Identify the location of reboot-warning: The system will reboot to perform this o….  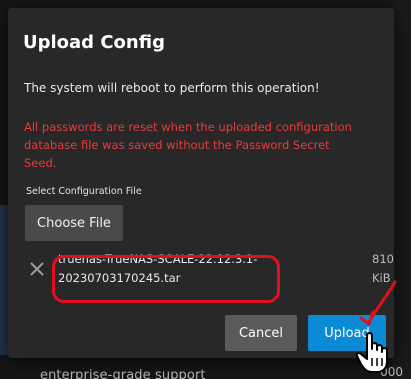
(172, 88).